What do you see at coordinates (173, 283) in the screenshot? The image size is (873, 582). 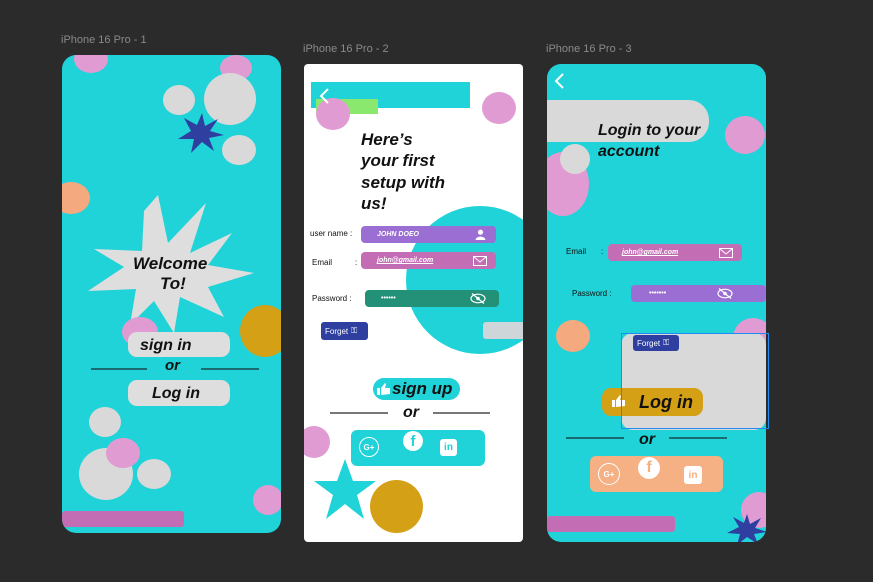 I see `welcome-heading-line2: To!` at bounding box center [173, 283].